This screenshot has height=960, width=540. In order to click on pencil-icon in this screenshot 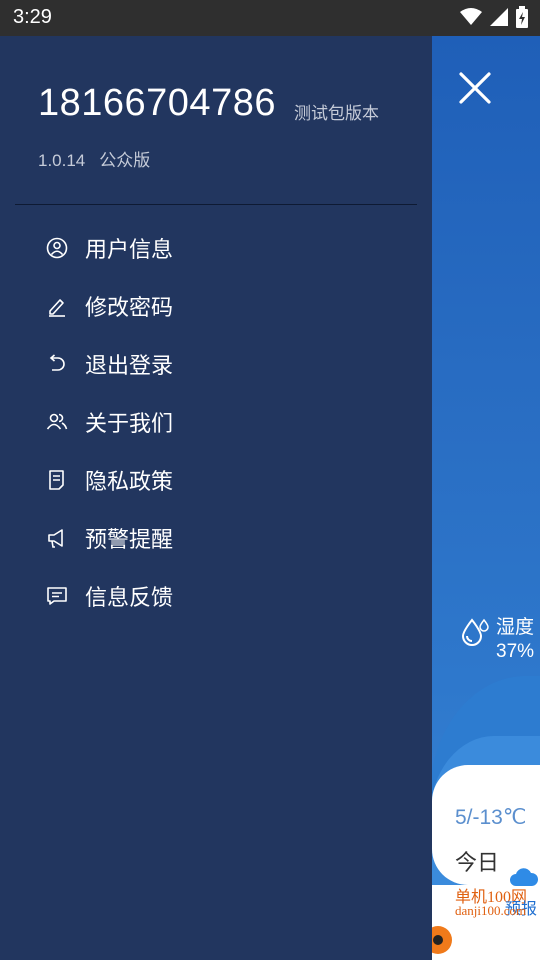, I will do `click(57, 306)`.